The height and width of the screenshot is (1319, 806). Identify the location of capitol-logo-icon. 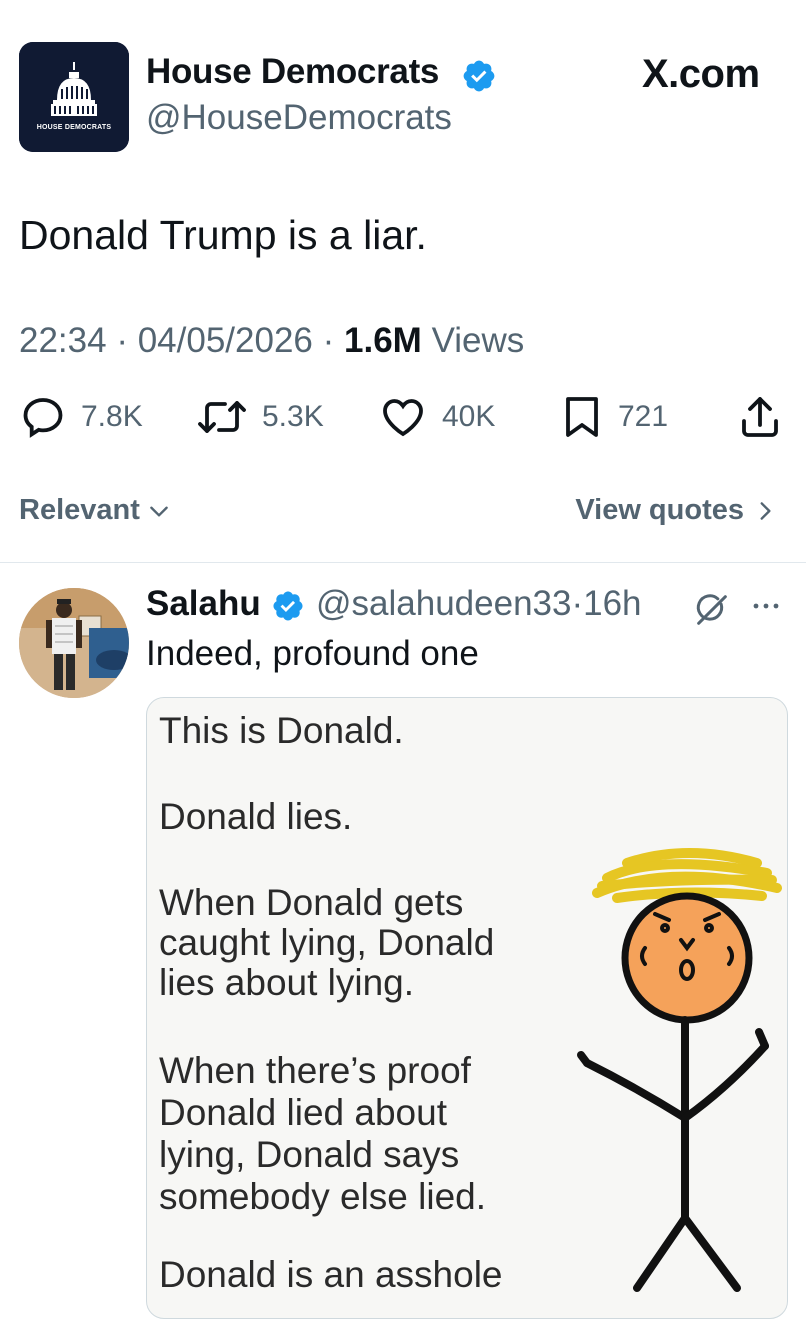
(74, 97).